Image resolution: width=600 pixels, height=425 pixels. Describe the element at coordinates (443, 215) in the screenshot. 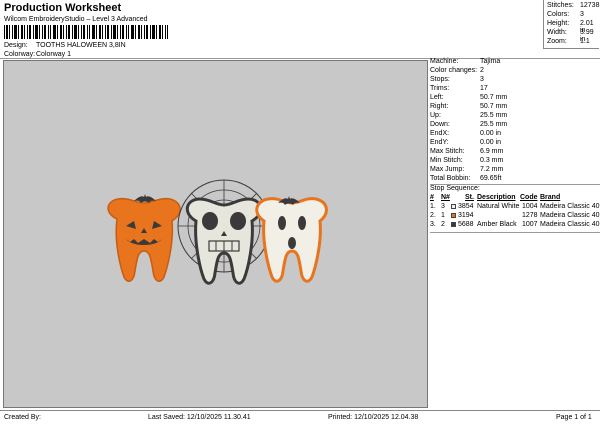

I see `needle-number: 1` at that location.